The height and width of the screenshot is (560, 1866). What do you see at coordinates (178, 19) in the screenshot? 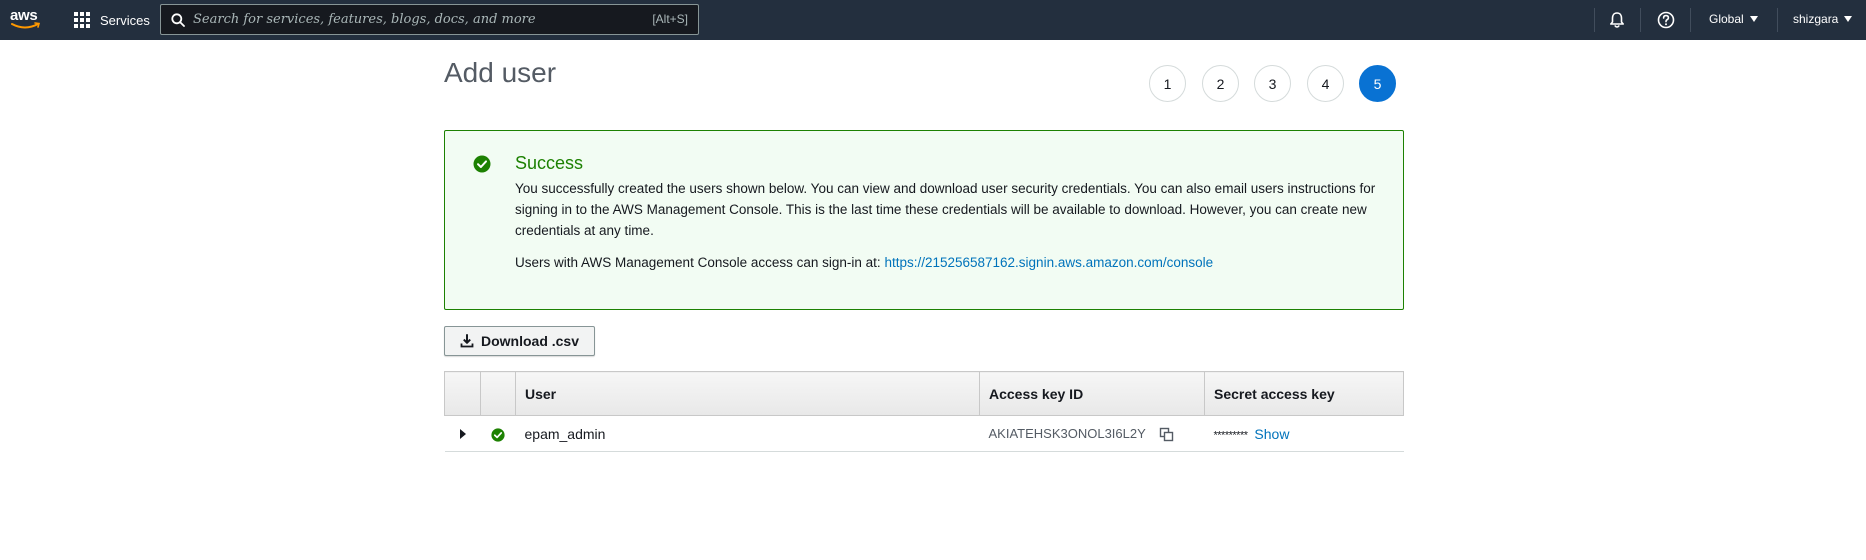
I see `search-icon` at bounding box center [178, 19].